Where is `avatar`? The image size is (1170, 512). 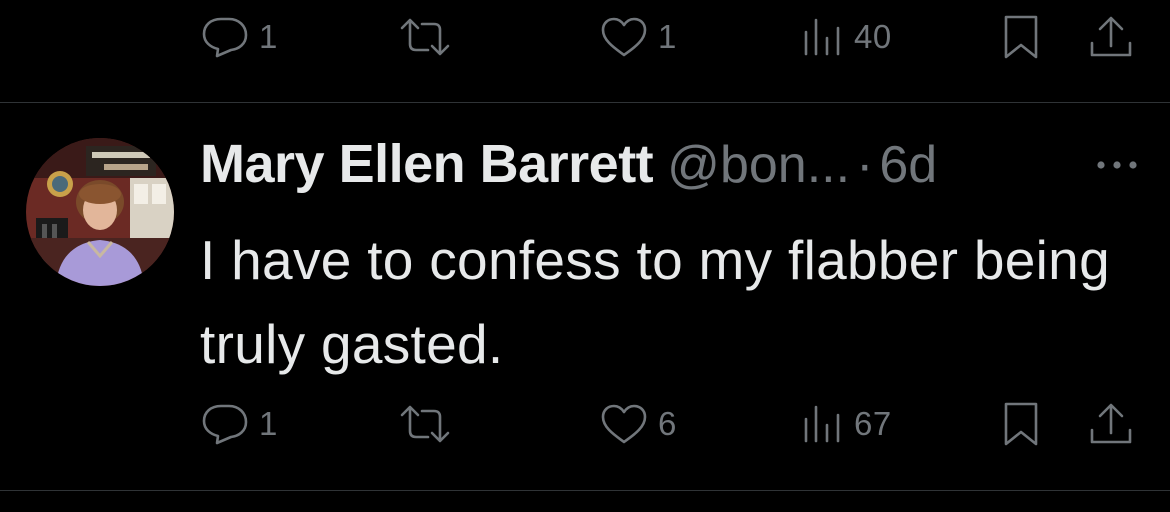 avatar is located at coordinates (100, 212).